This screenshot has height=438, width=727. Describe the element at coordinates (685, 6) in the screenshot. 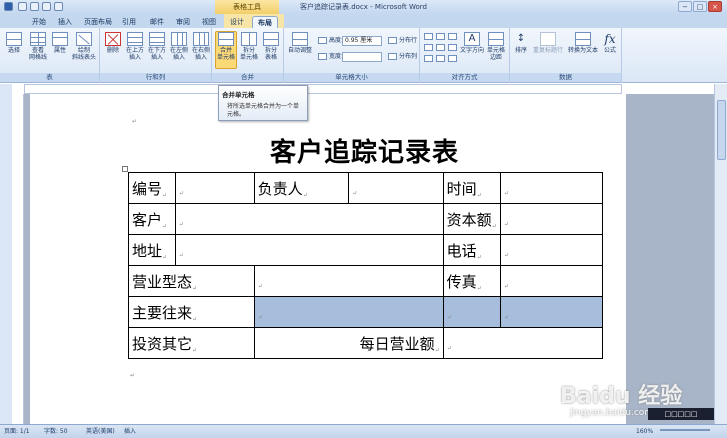

I see `minimize-button: −` at that location.